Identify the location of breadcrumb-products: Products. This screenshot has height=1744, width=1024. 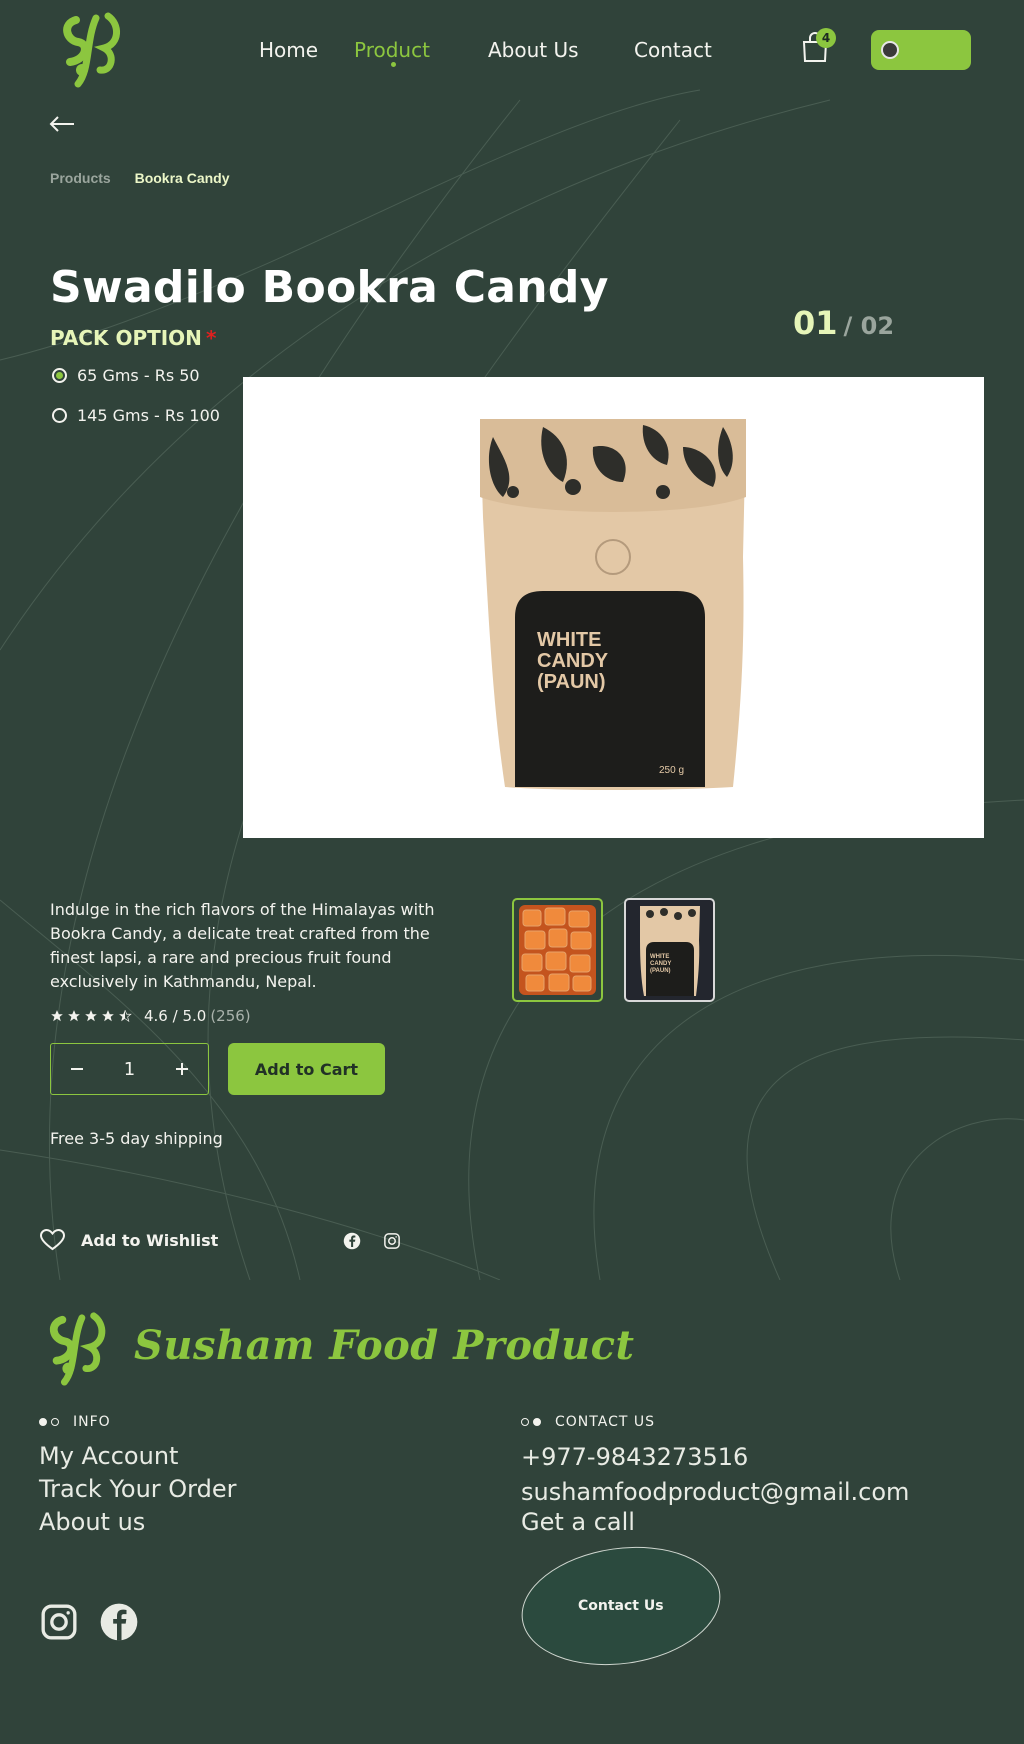
(80, 178).